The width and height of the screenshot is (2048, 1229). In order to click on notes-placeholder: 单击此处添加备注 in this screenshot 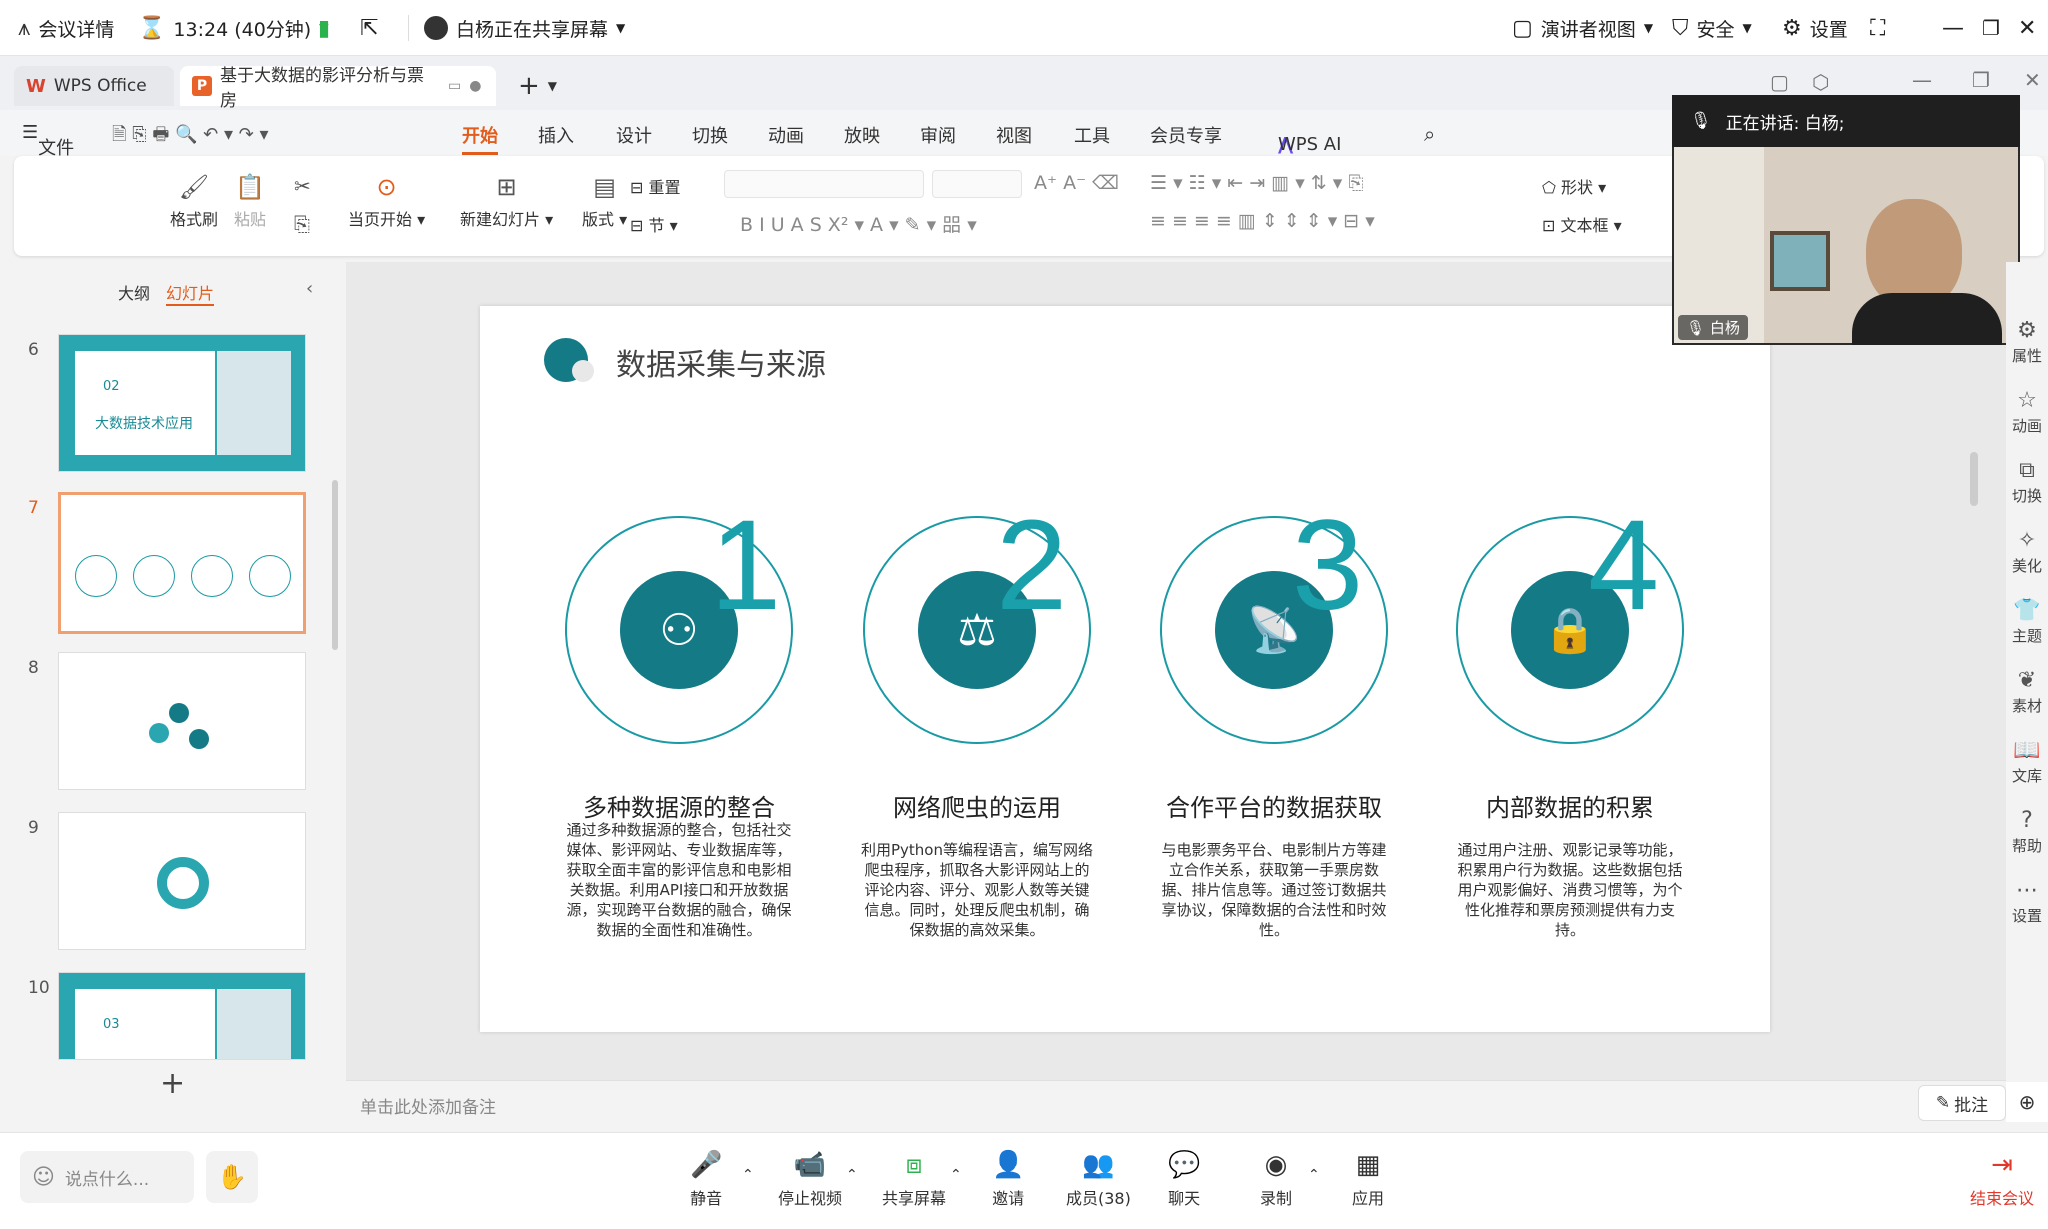, I will do `click(428, 1108)`.